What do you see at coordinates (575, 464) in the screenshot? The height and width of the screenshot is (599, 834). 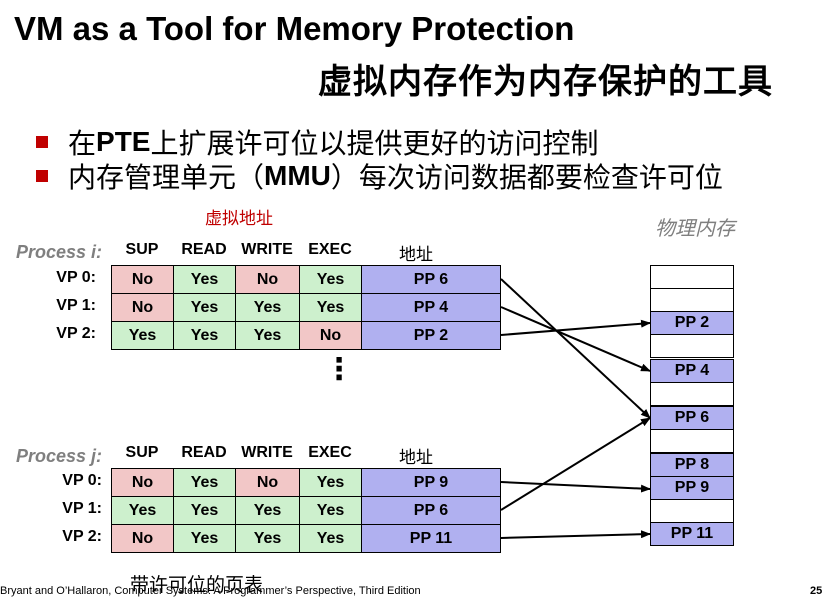 I see `arrow-j-vp1-pp6` at bounding box center [575, 464].